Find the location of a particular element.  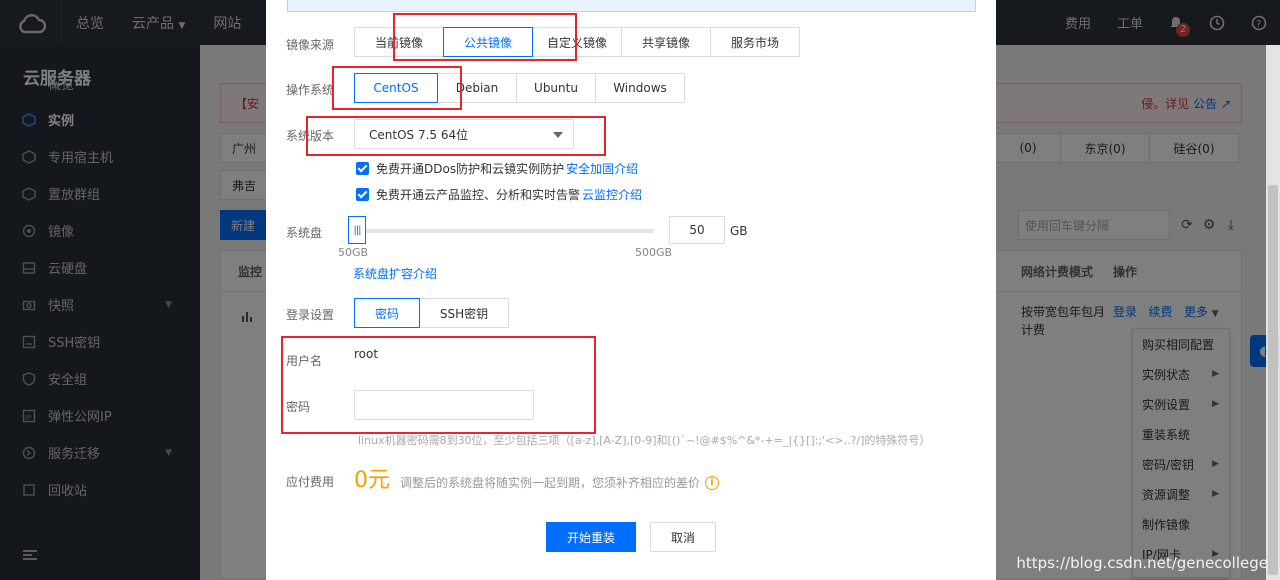

start-reinstall-button: 开始重装 is located at coordinates (591, 537).